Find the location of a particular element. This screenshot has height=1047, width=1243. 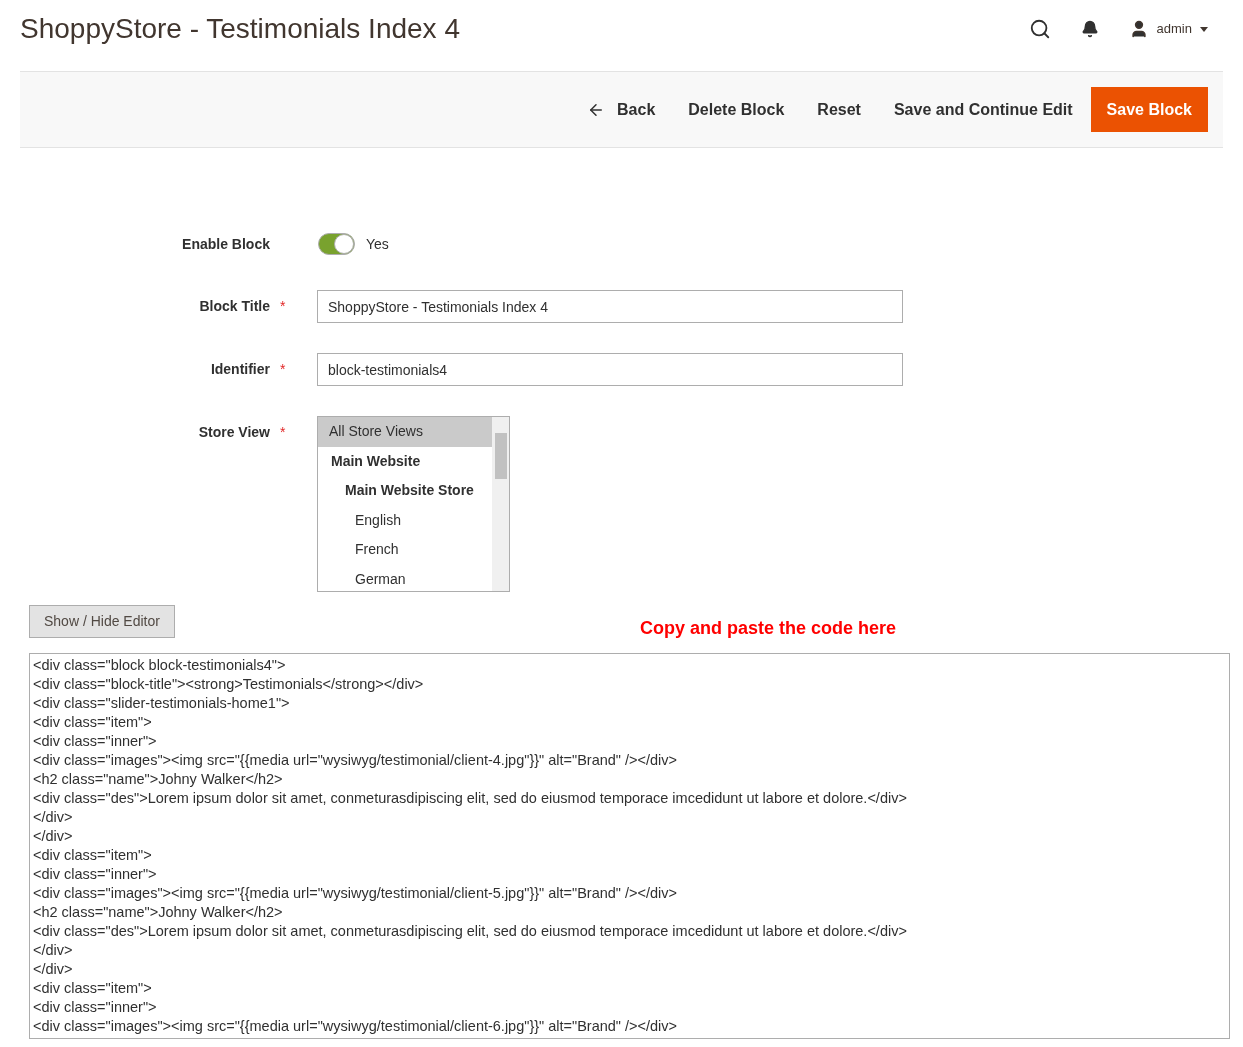

save-button: Save Block is located at coordinates (1149, 109).